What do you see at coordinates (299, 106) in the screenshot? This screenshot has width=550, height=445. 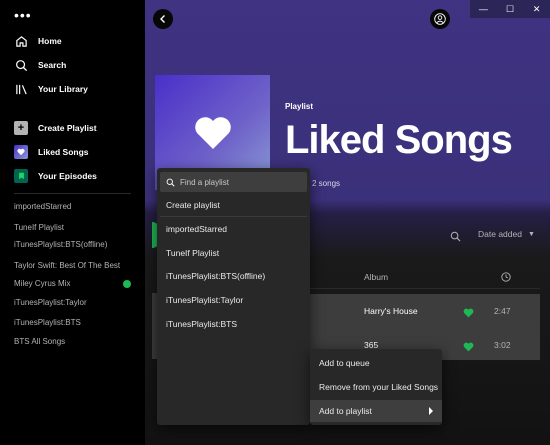 I see `playlist-type-label: Playlist` at bounding box center [299, 106].